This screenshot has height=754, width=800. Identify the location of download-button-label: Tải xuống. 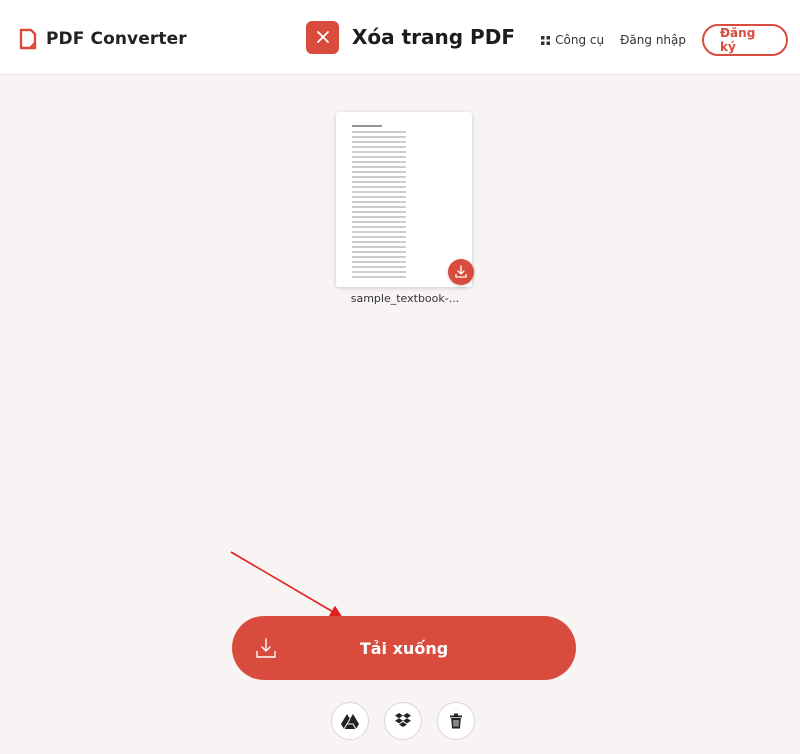
(404, 648).